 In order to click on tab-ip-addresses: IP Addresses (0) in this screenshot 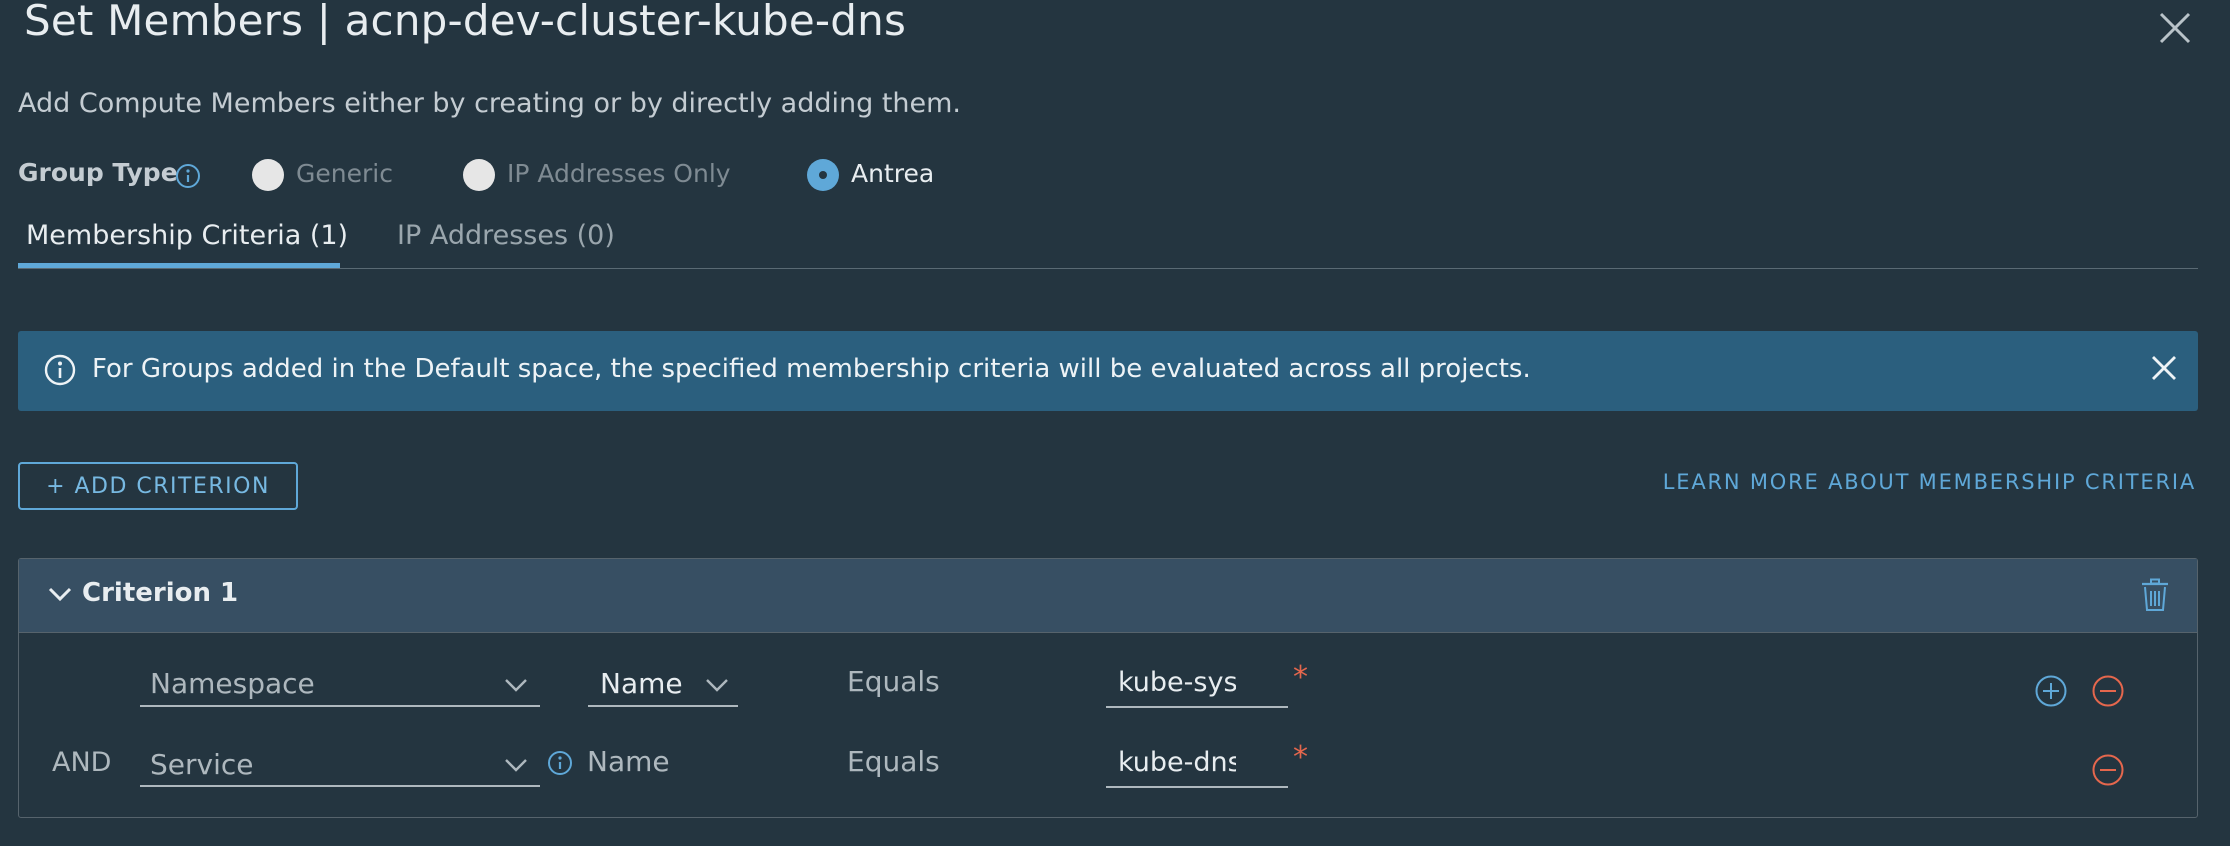, I will do `click(506, 235)`.